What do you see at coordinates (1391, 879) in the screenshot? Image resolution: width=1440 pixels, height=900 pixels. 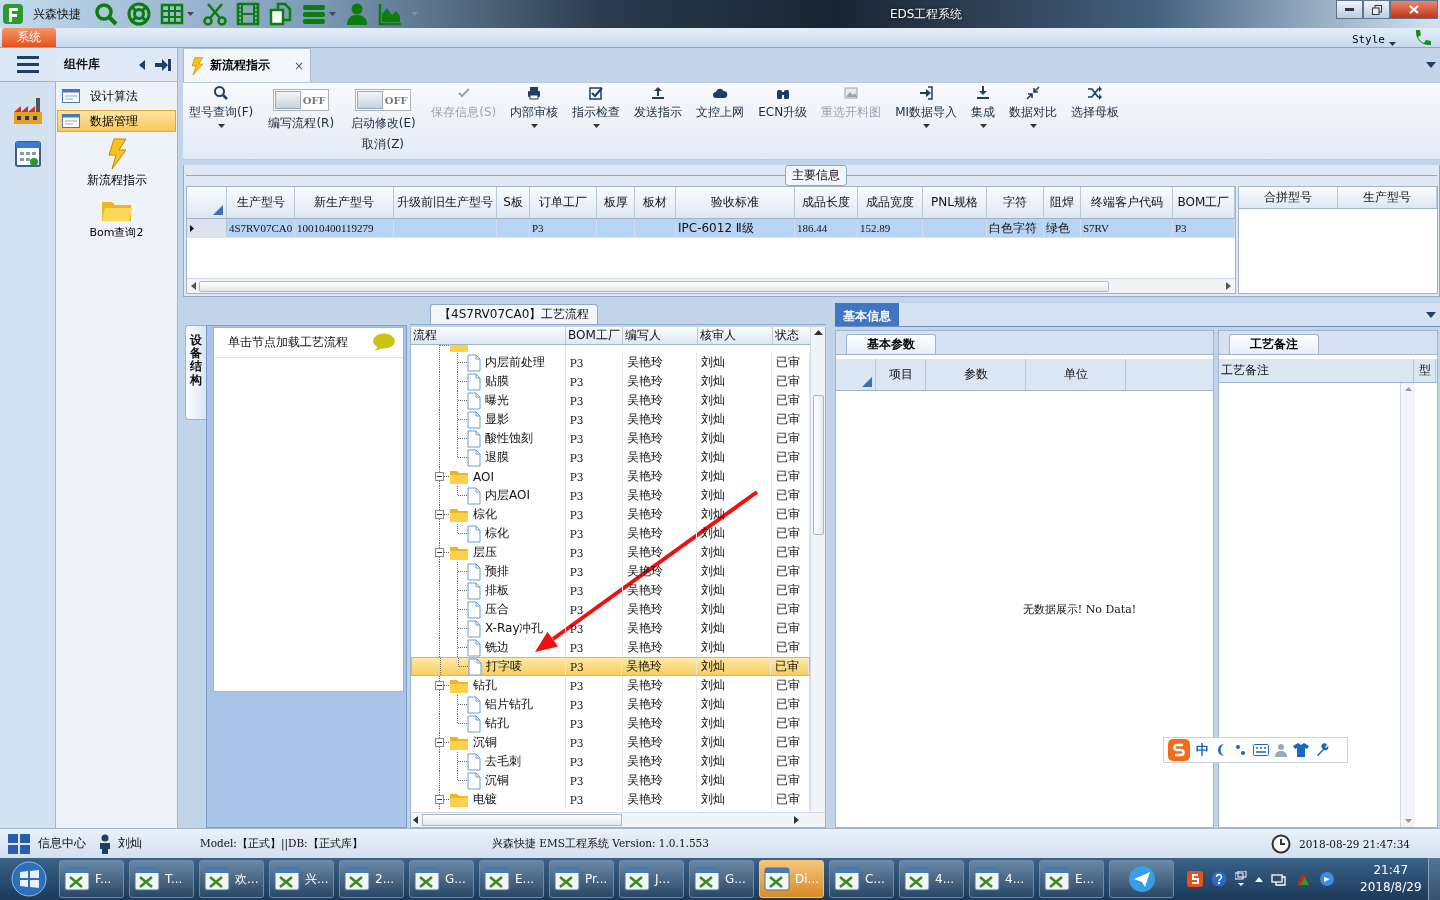 I see `taskbar-clock: 21:47 2018/8/29` at bounding box center [1391, 879].